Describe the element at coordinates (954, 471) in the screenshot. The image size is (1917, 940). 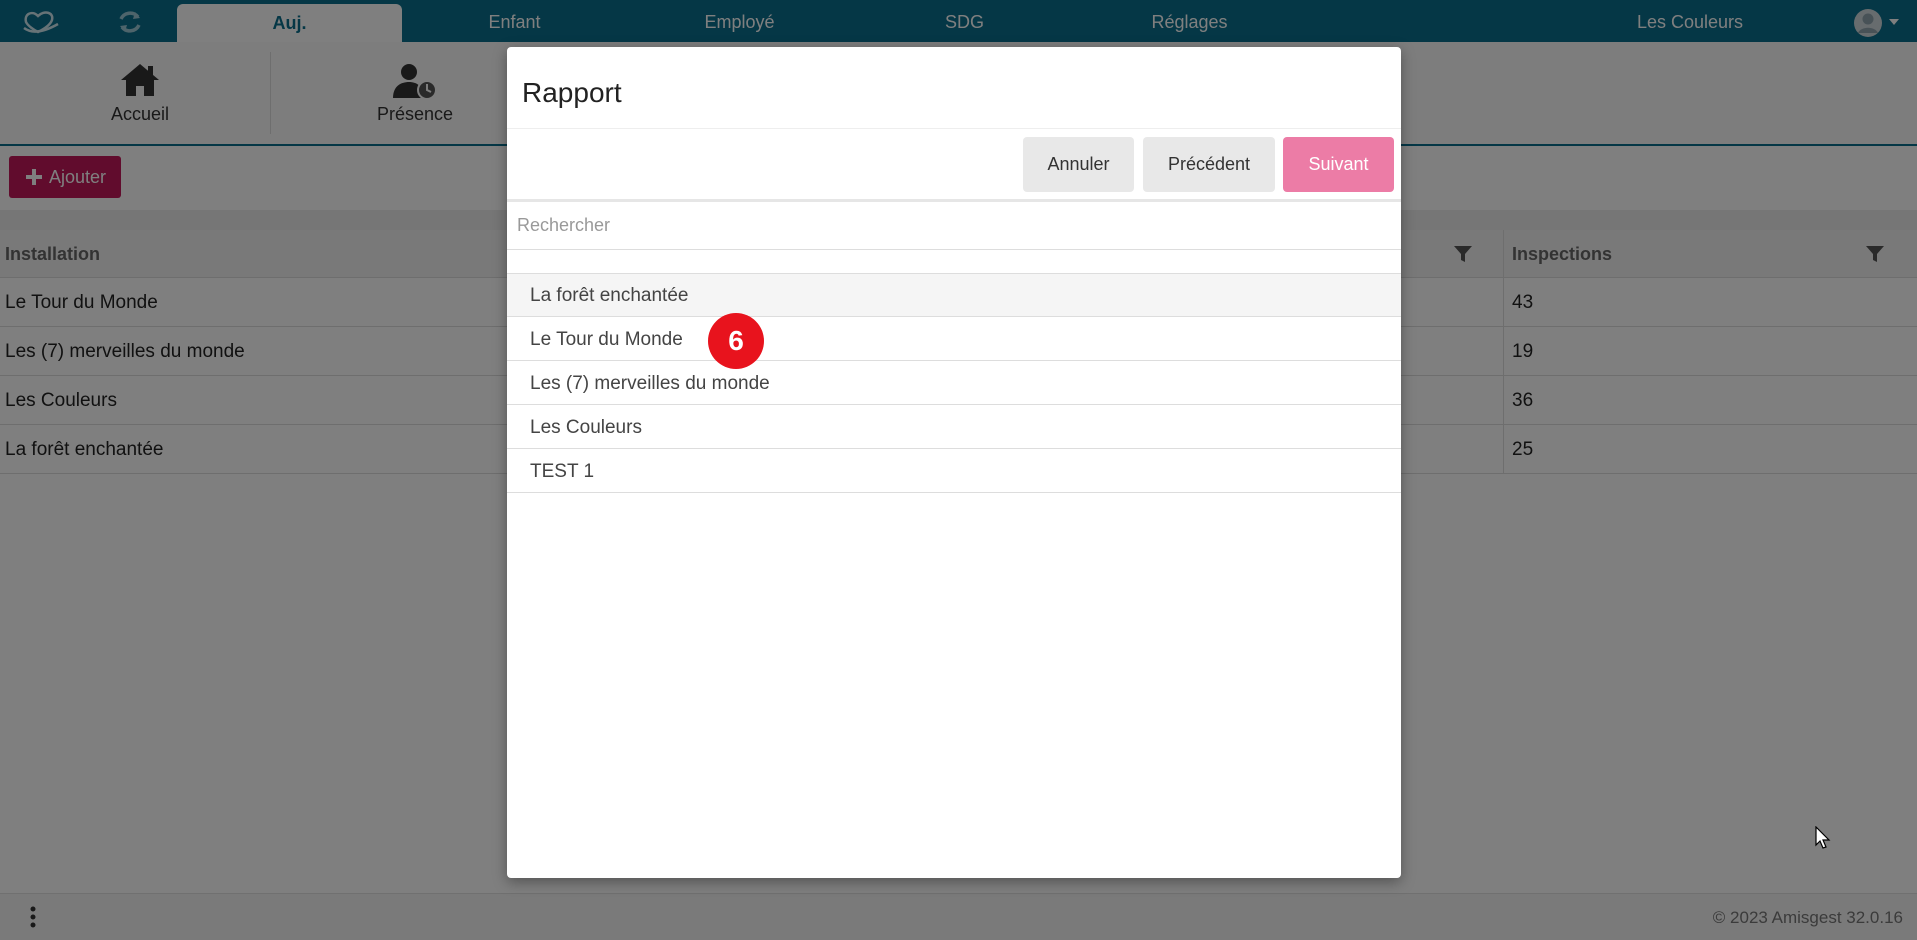
I see `list-item: TEST 1` at that location.